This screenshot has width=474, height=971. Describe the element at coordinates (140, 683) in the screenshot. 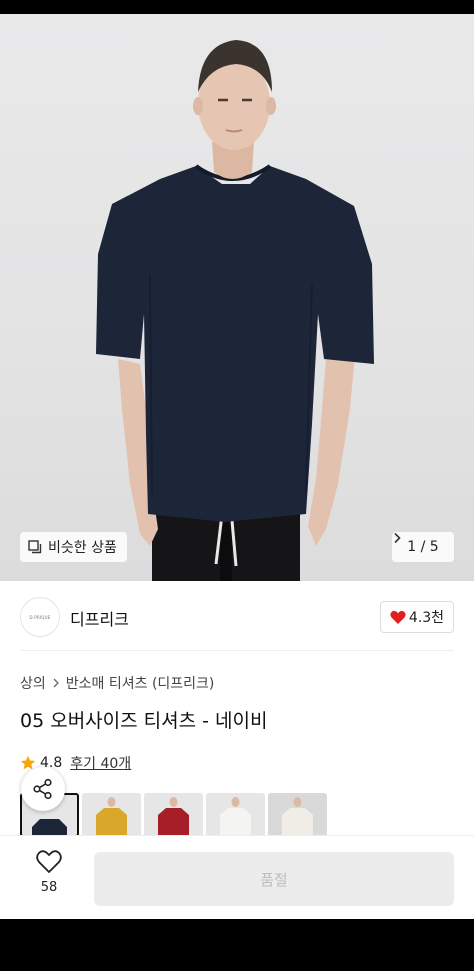

I see `breadcrumb-subcategory: 반소매 티셔츠 (디프리크)` at that location.